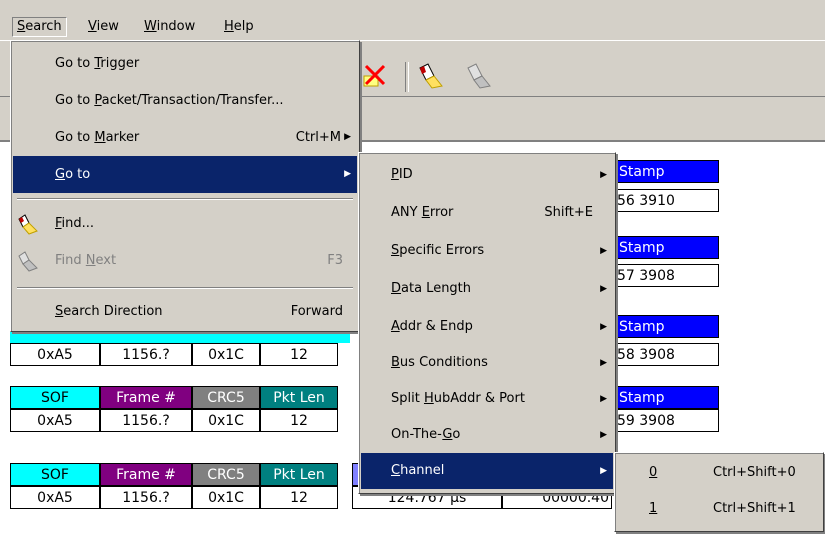  Describe the element at coordinates (103, 27) in the screenshot. I see `menu-view: View` at that location.